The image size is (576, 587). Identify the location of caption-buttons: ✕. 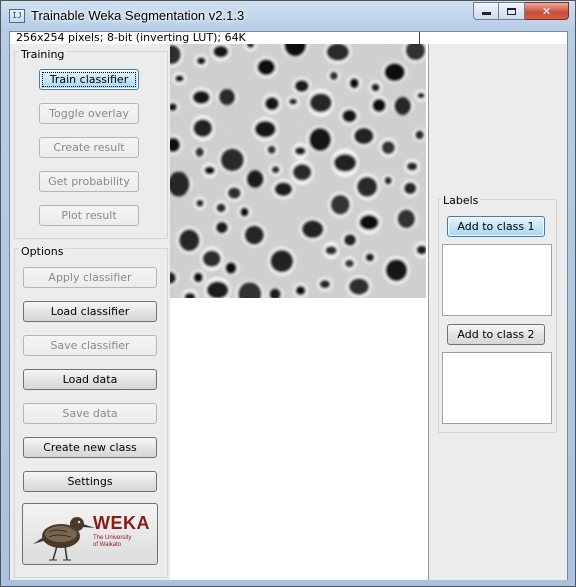
(521, 12).